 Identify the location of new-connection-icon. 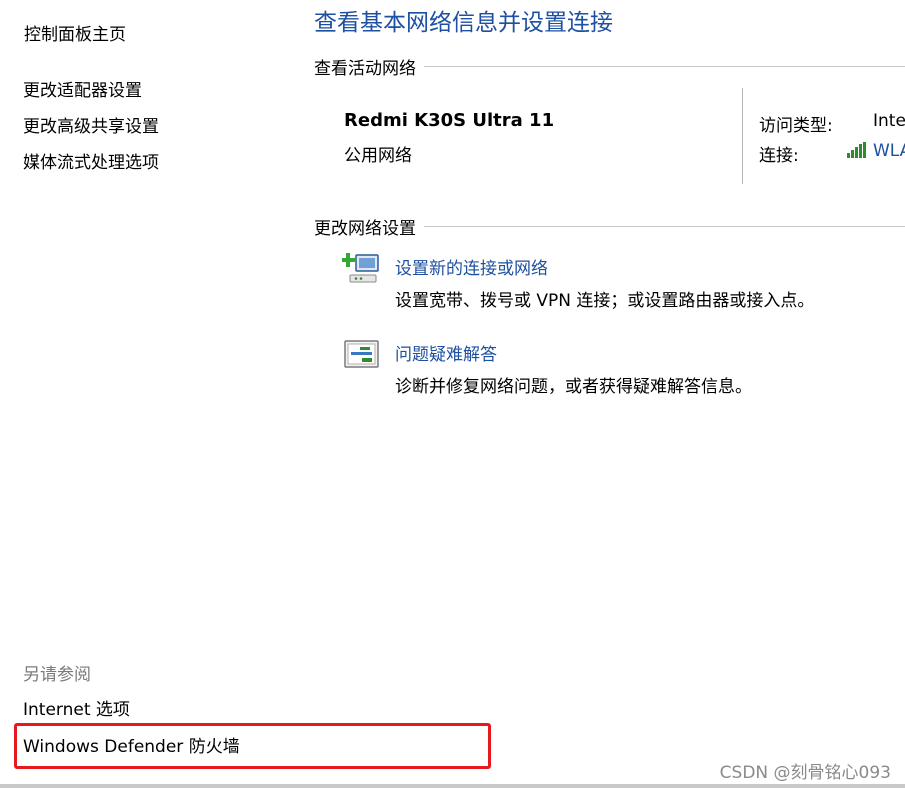
(360, 268).